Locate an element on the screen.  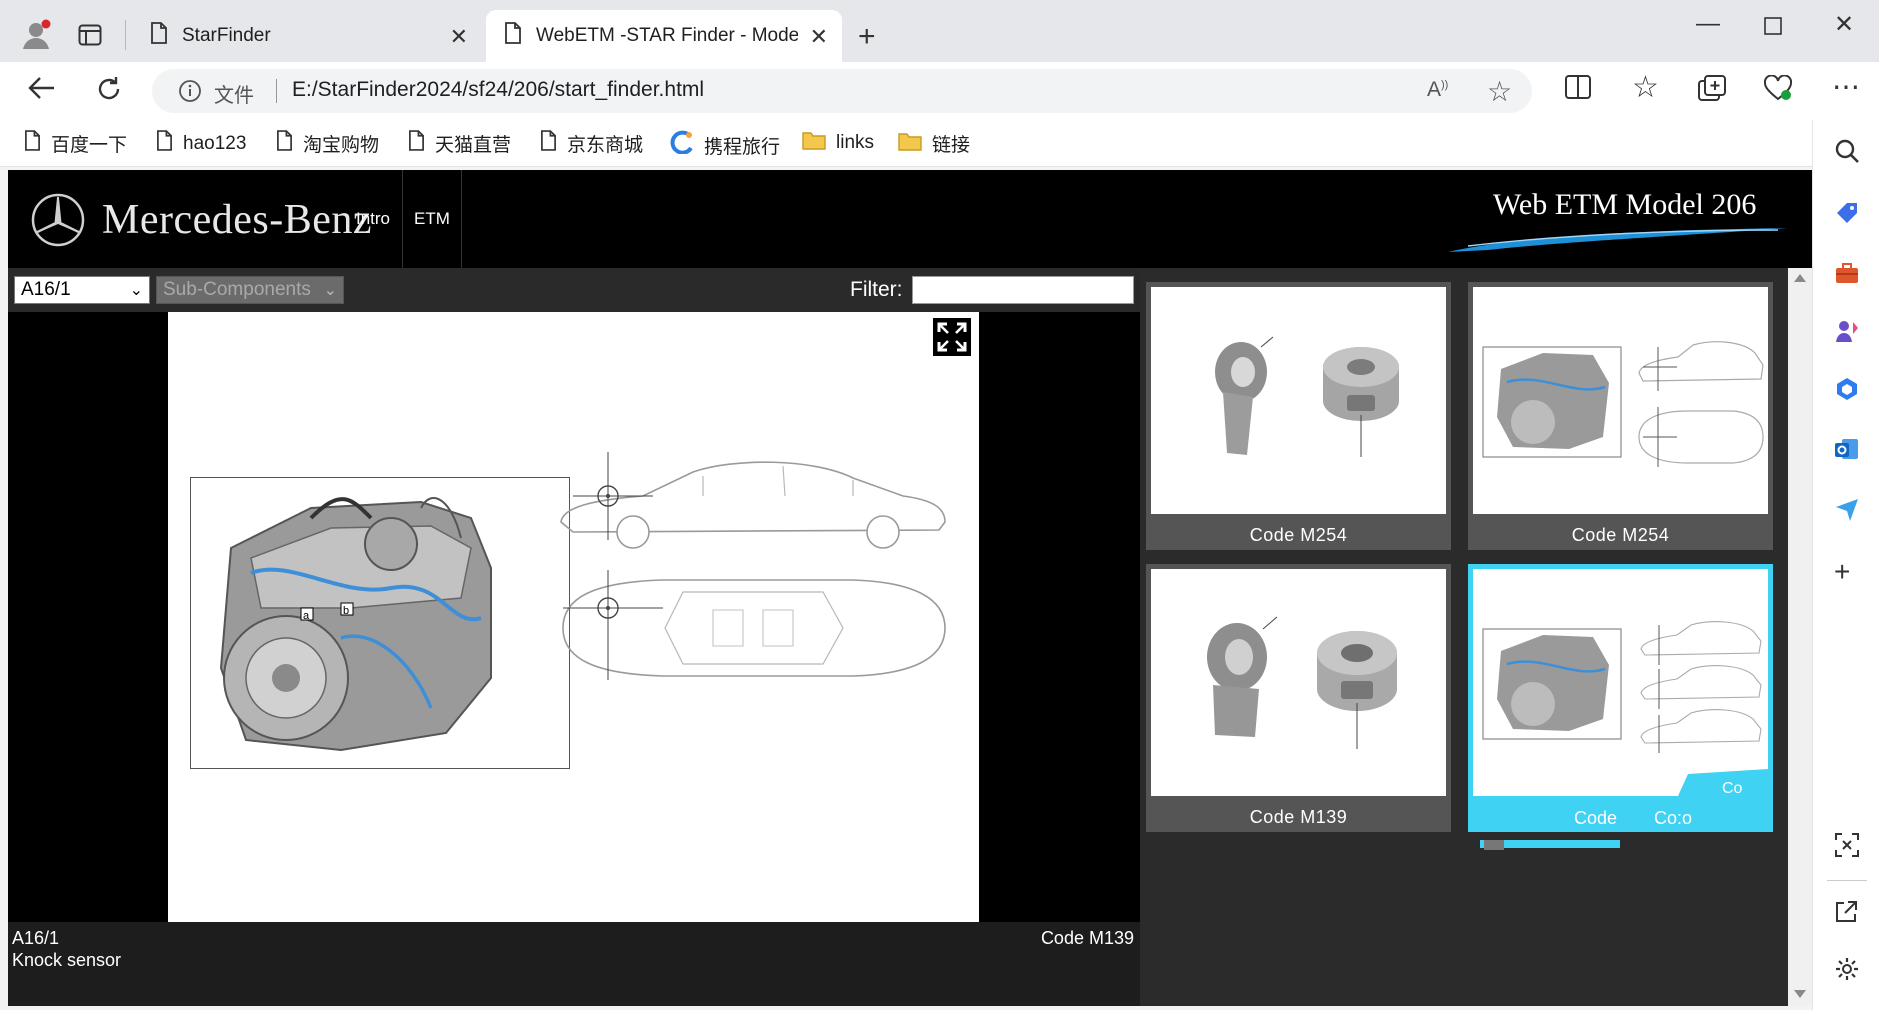
tab-divider is located at coordinates (125, 35).